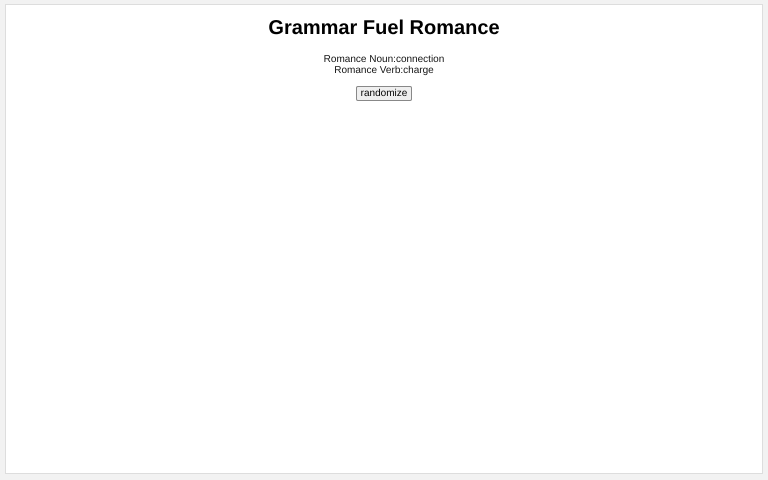 This screenshot has width=768, height=480. I want to click on page-title: Grammar Fuel Romance, so click(384, 28).